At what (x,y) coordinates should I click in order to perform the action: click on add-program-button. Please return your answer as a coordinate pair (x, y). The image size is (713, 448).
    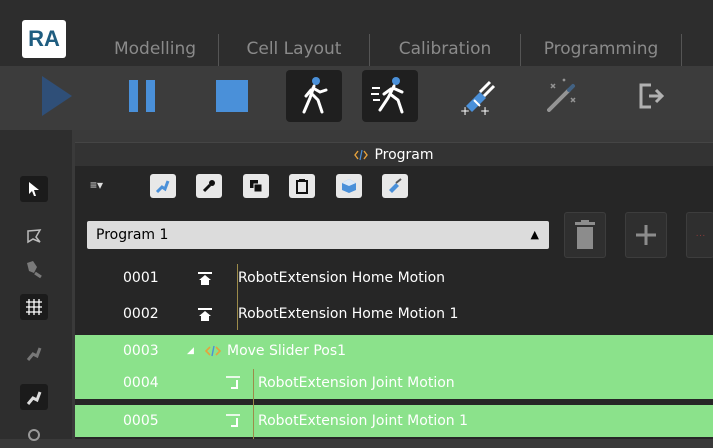
    Looking at the image, I should click on (646, 235).